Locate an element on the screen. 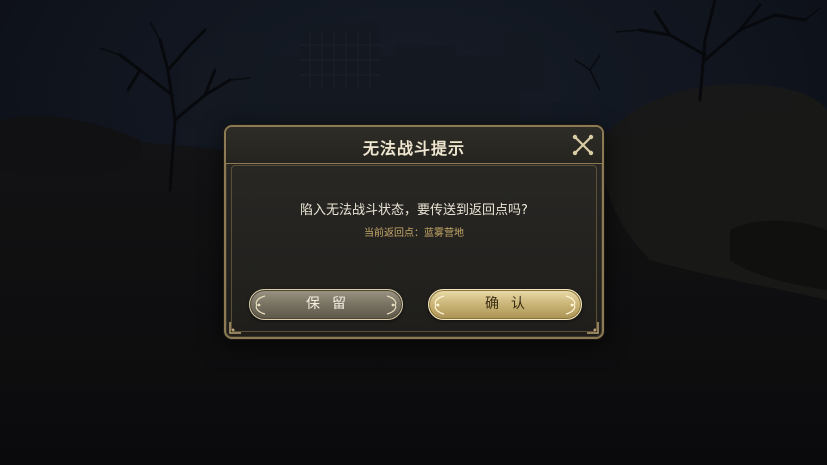 The image size is (827, 465). dialog-message: 陷入无法战斗状态，要传送到返回点吗? is located at coordinates (414, 210).